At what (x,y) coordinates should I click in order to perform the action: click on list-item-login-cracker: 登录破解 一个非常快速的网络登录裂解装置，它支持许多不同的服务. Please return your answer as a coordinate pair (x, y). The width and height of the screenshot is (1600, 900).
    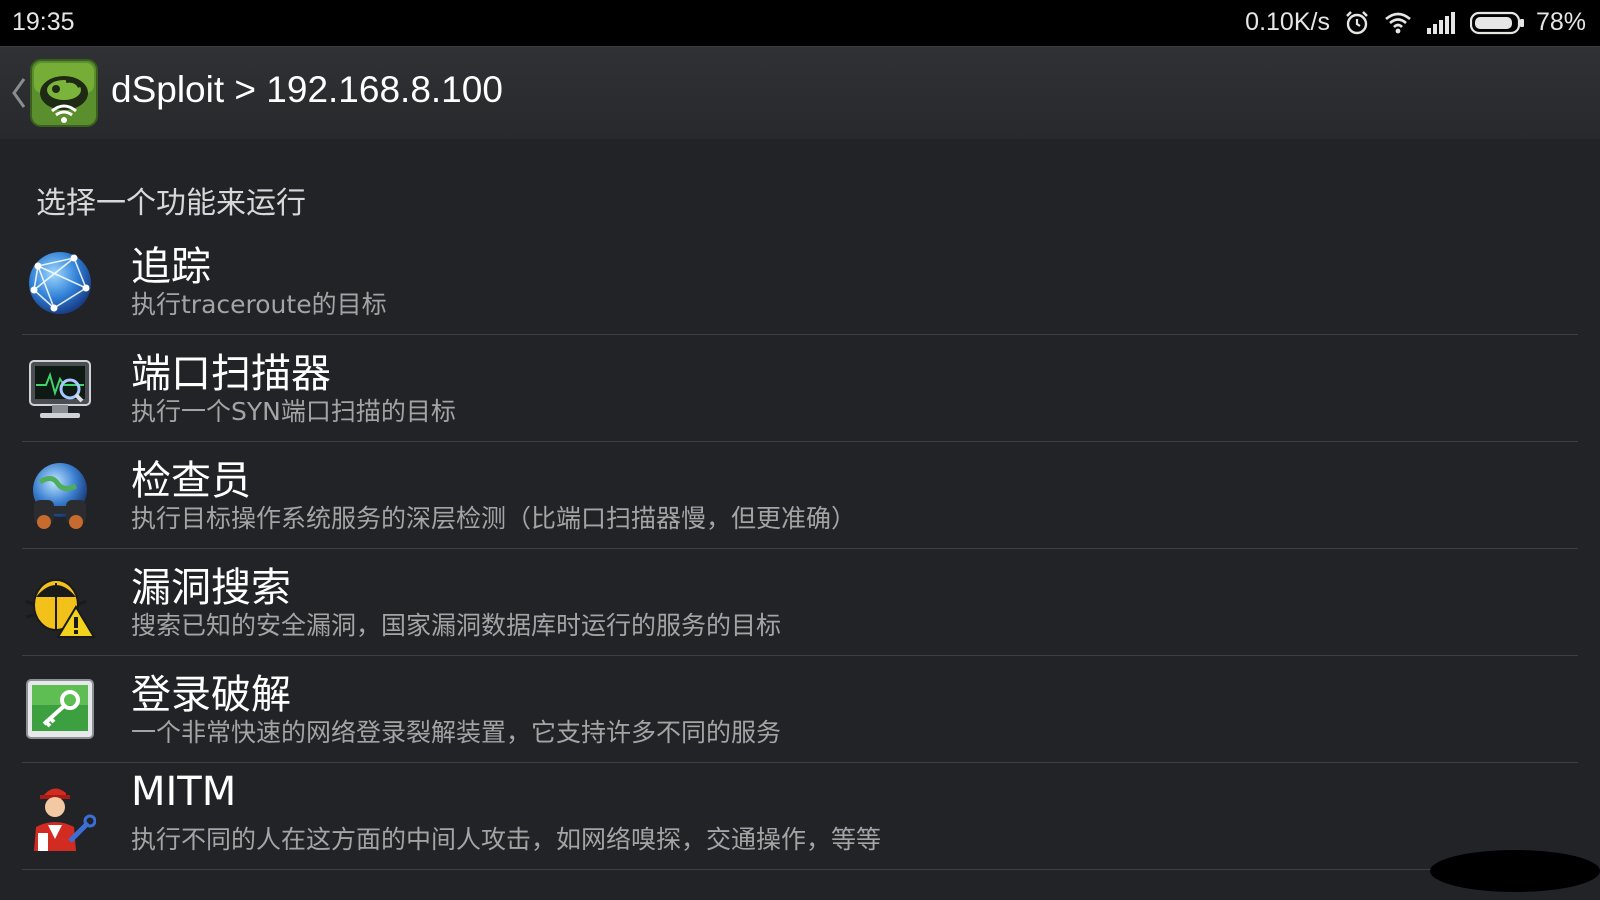
    Looking at the image, I should click on (800, 709).